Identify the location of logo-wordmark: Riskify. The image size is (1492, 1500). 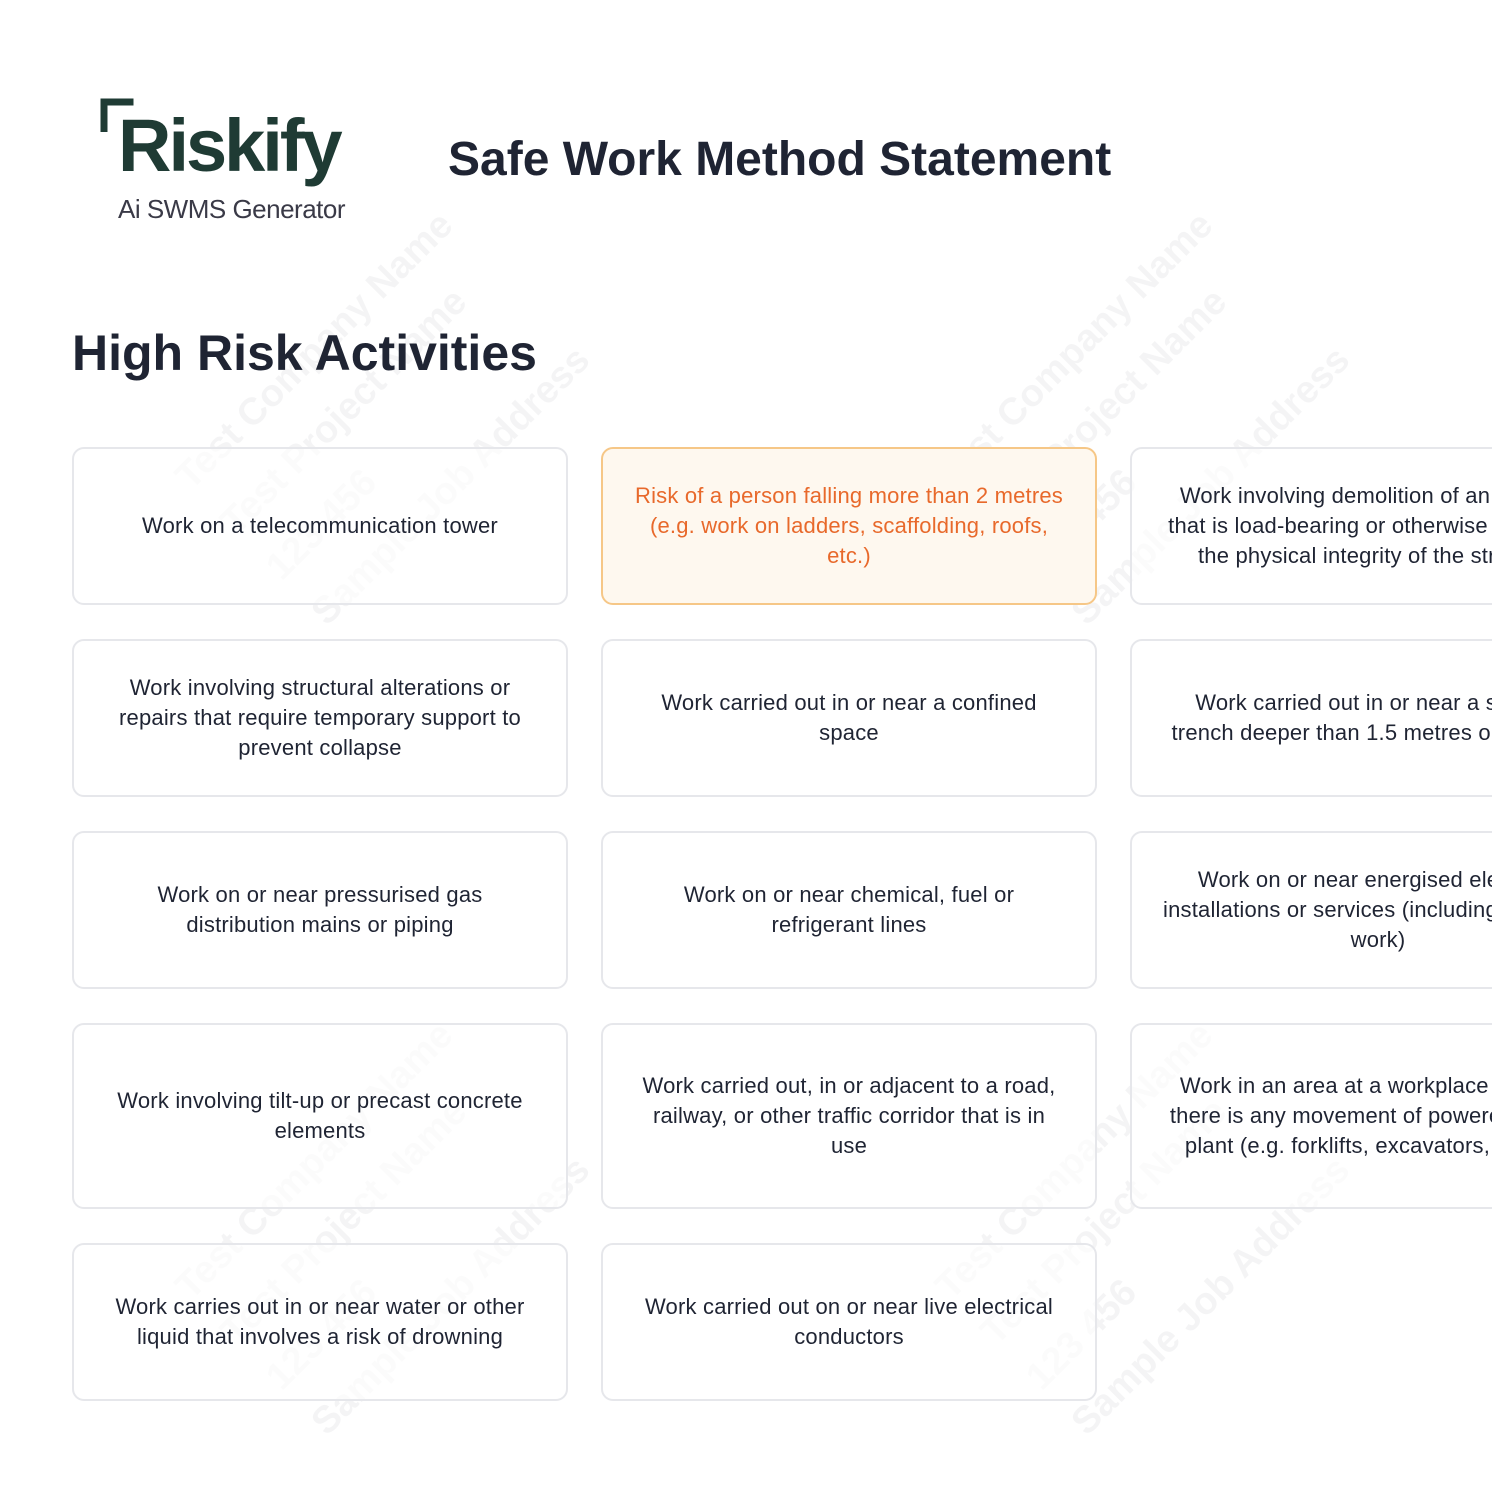
(230, 145).